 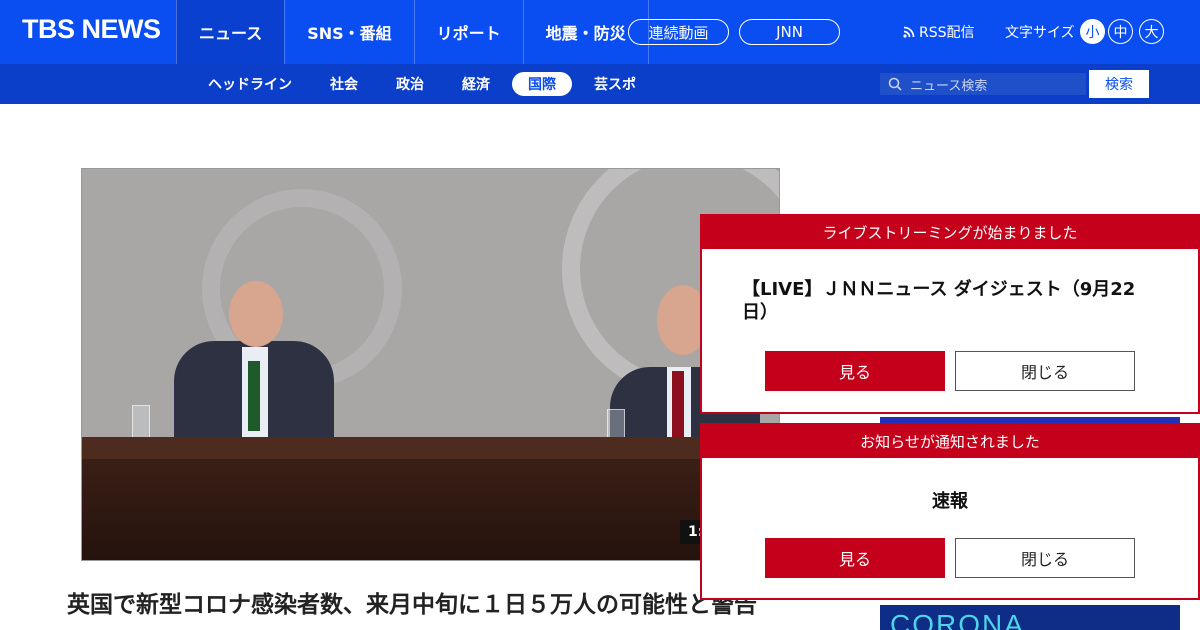 I want to click on nav-item-report: リポート, so click(x=468, y=32).